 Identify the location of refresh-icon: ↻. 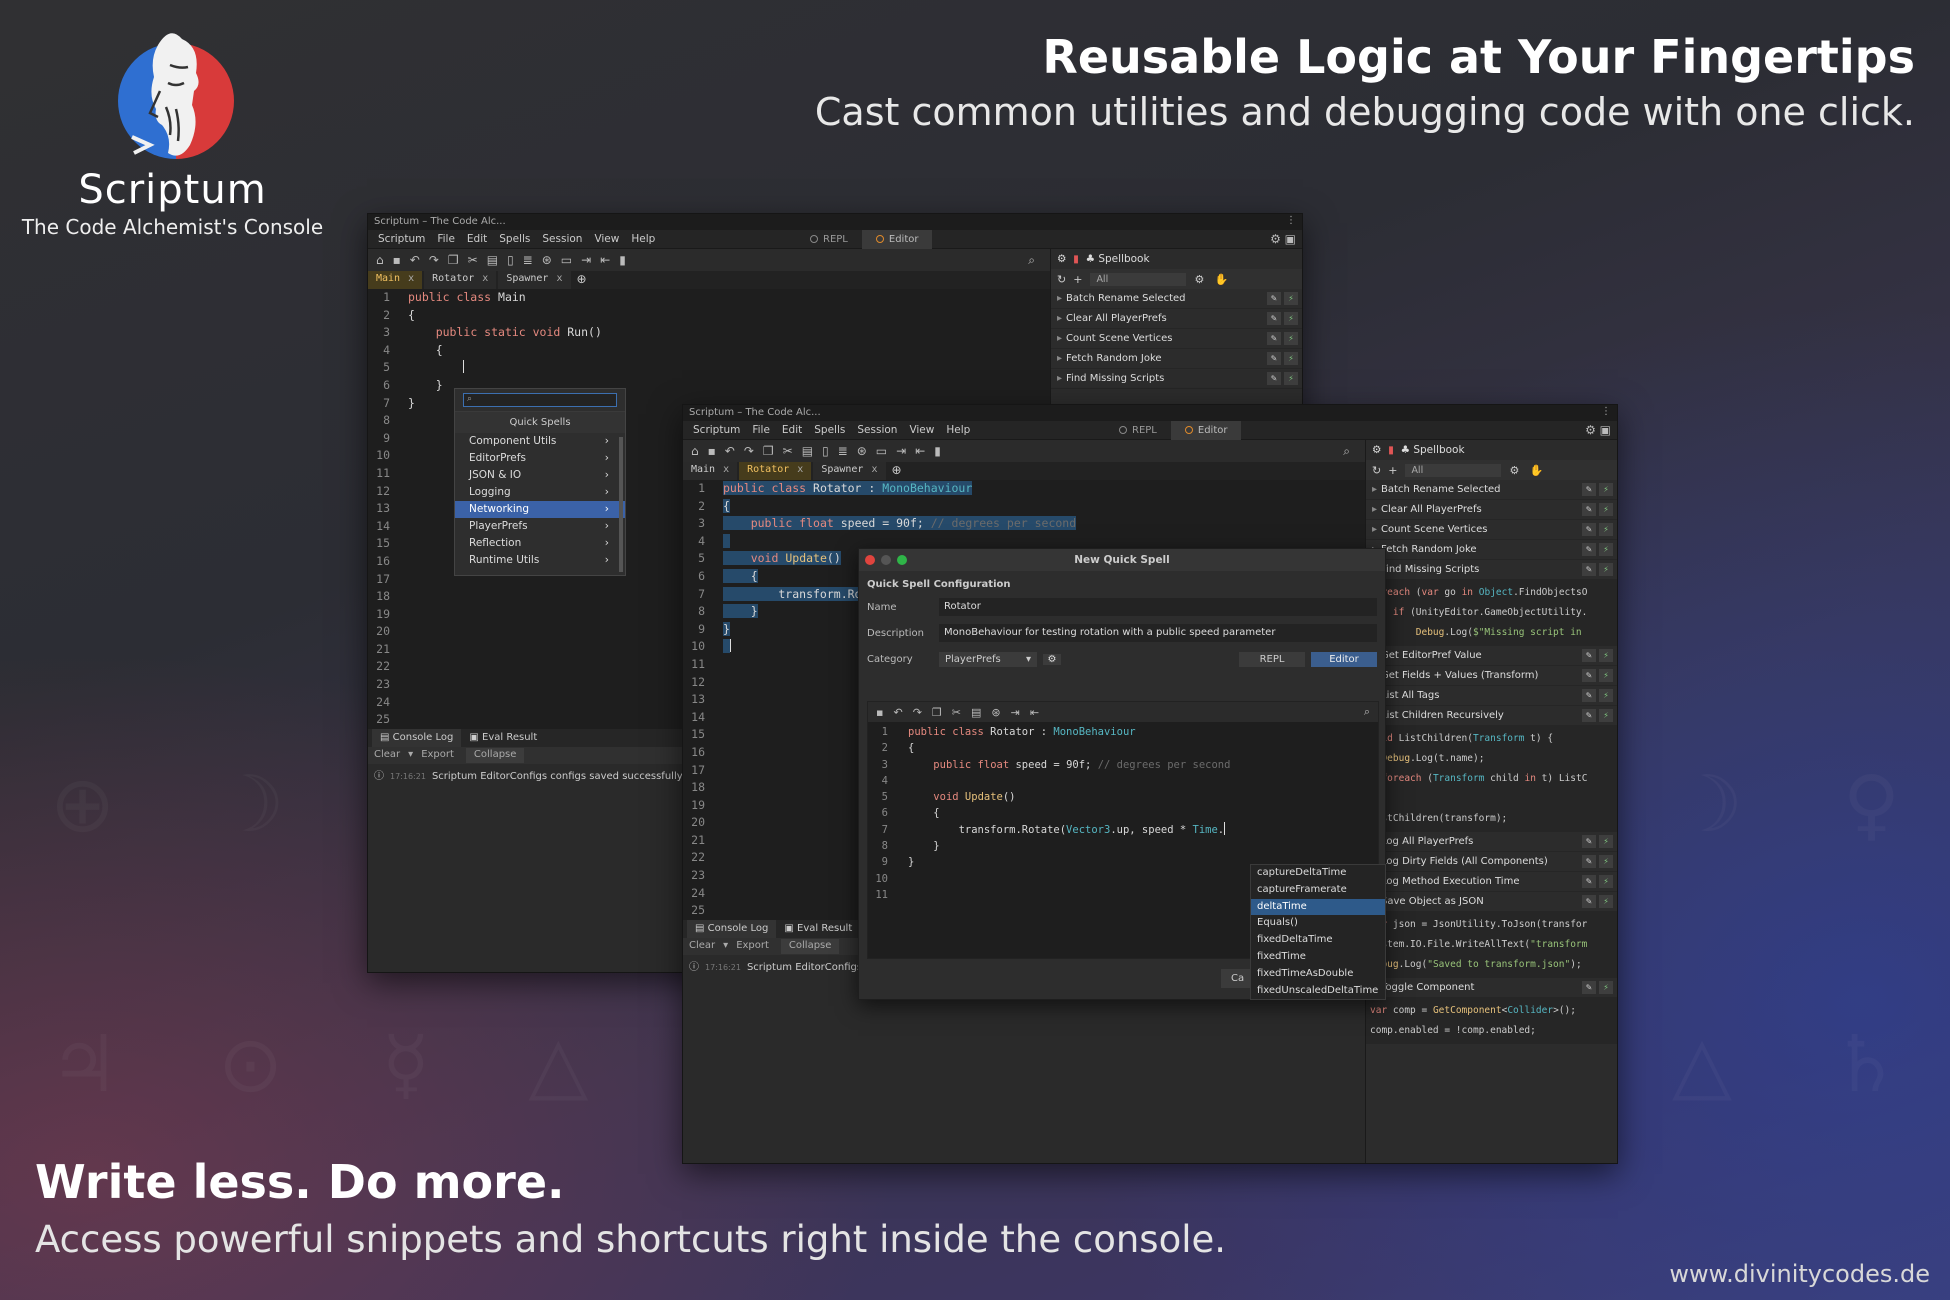
(1061, 279).